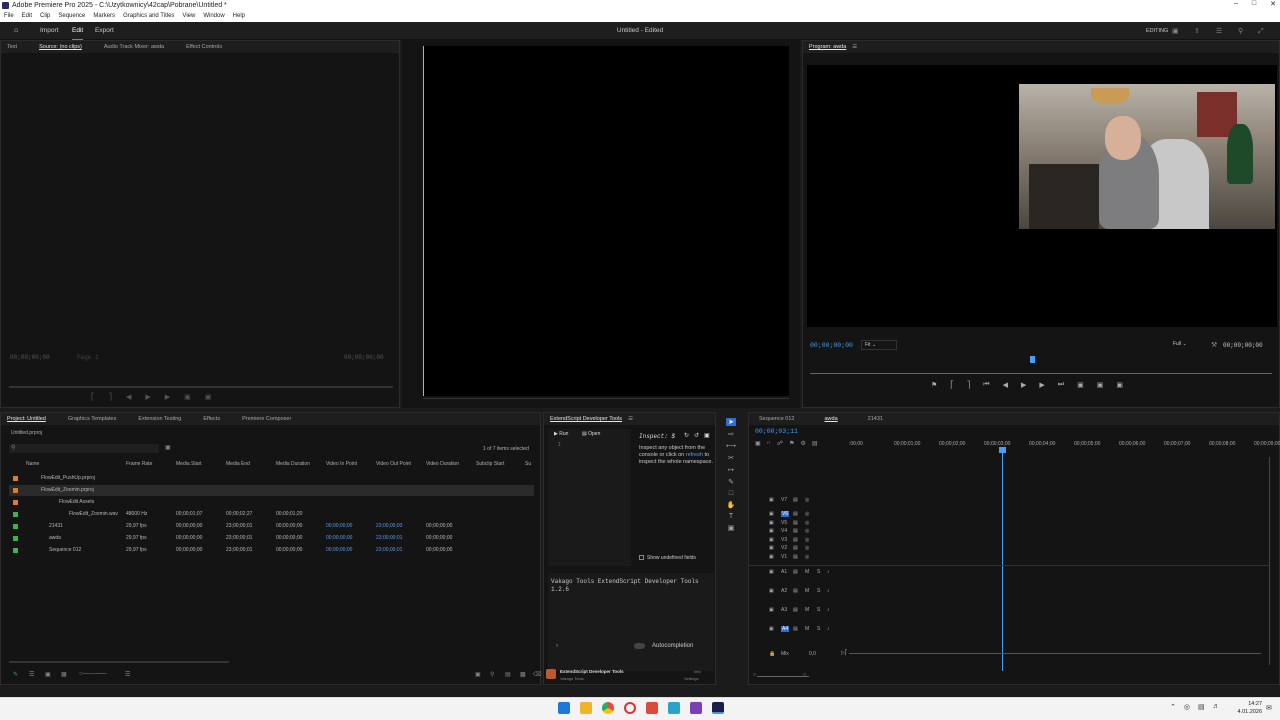 The image size is (1280, 720). Describe the element at coordinates (1197, 31) in the screenshot. I see `share-icon: ⇧` at that location.